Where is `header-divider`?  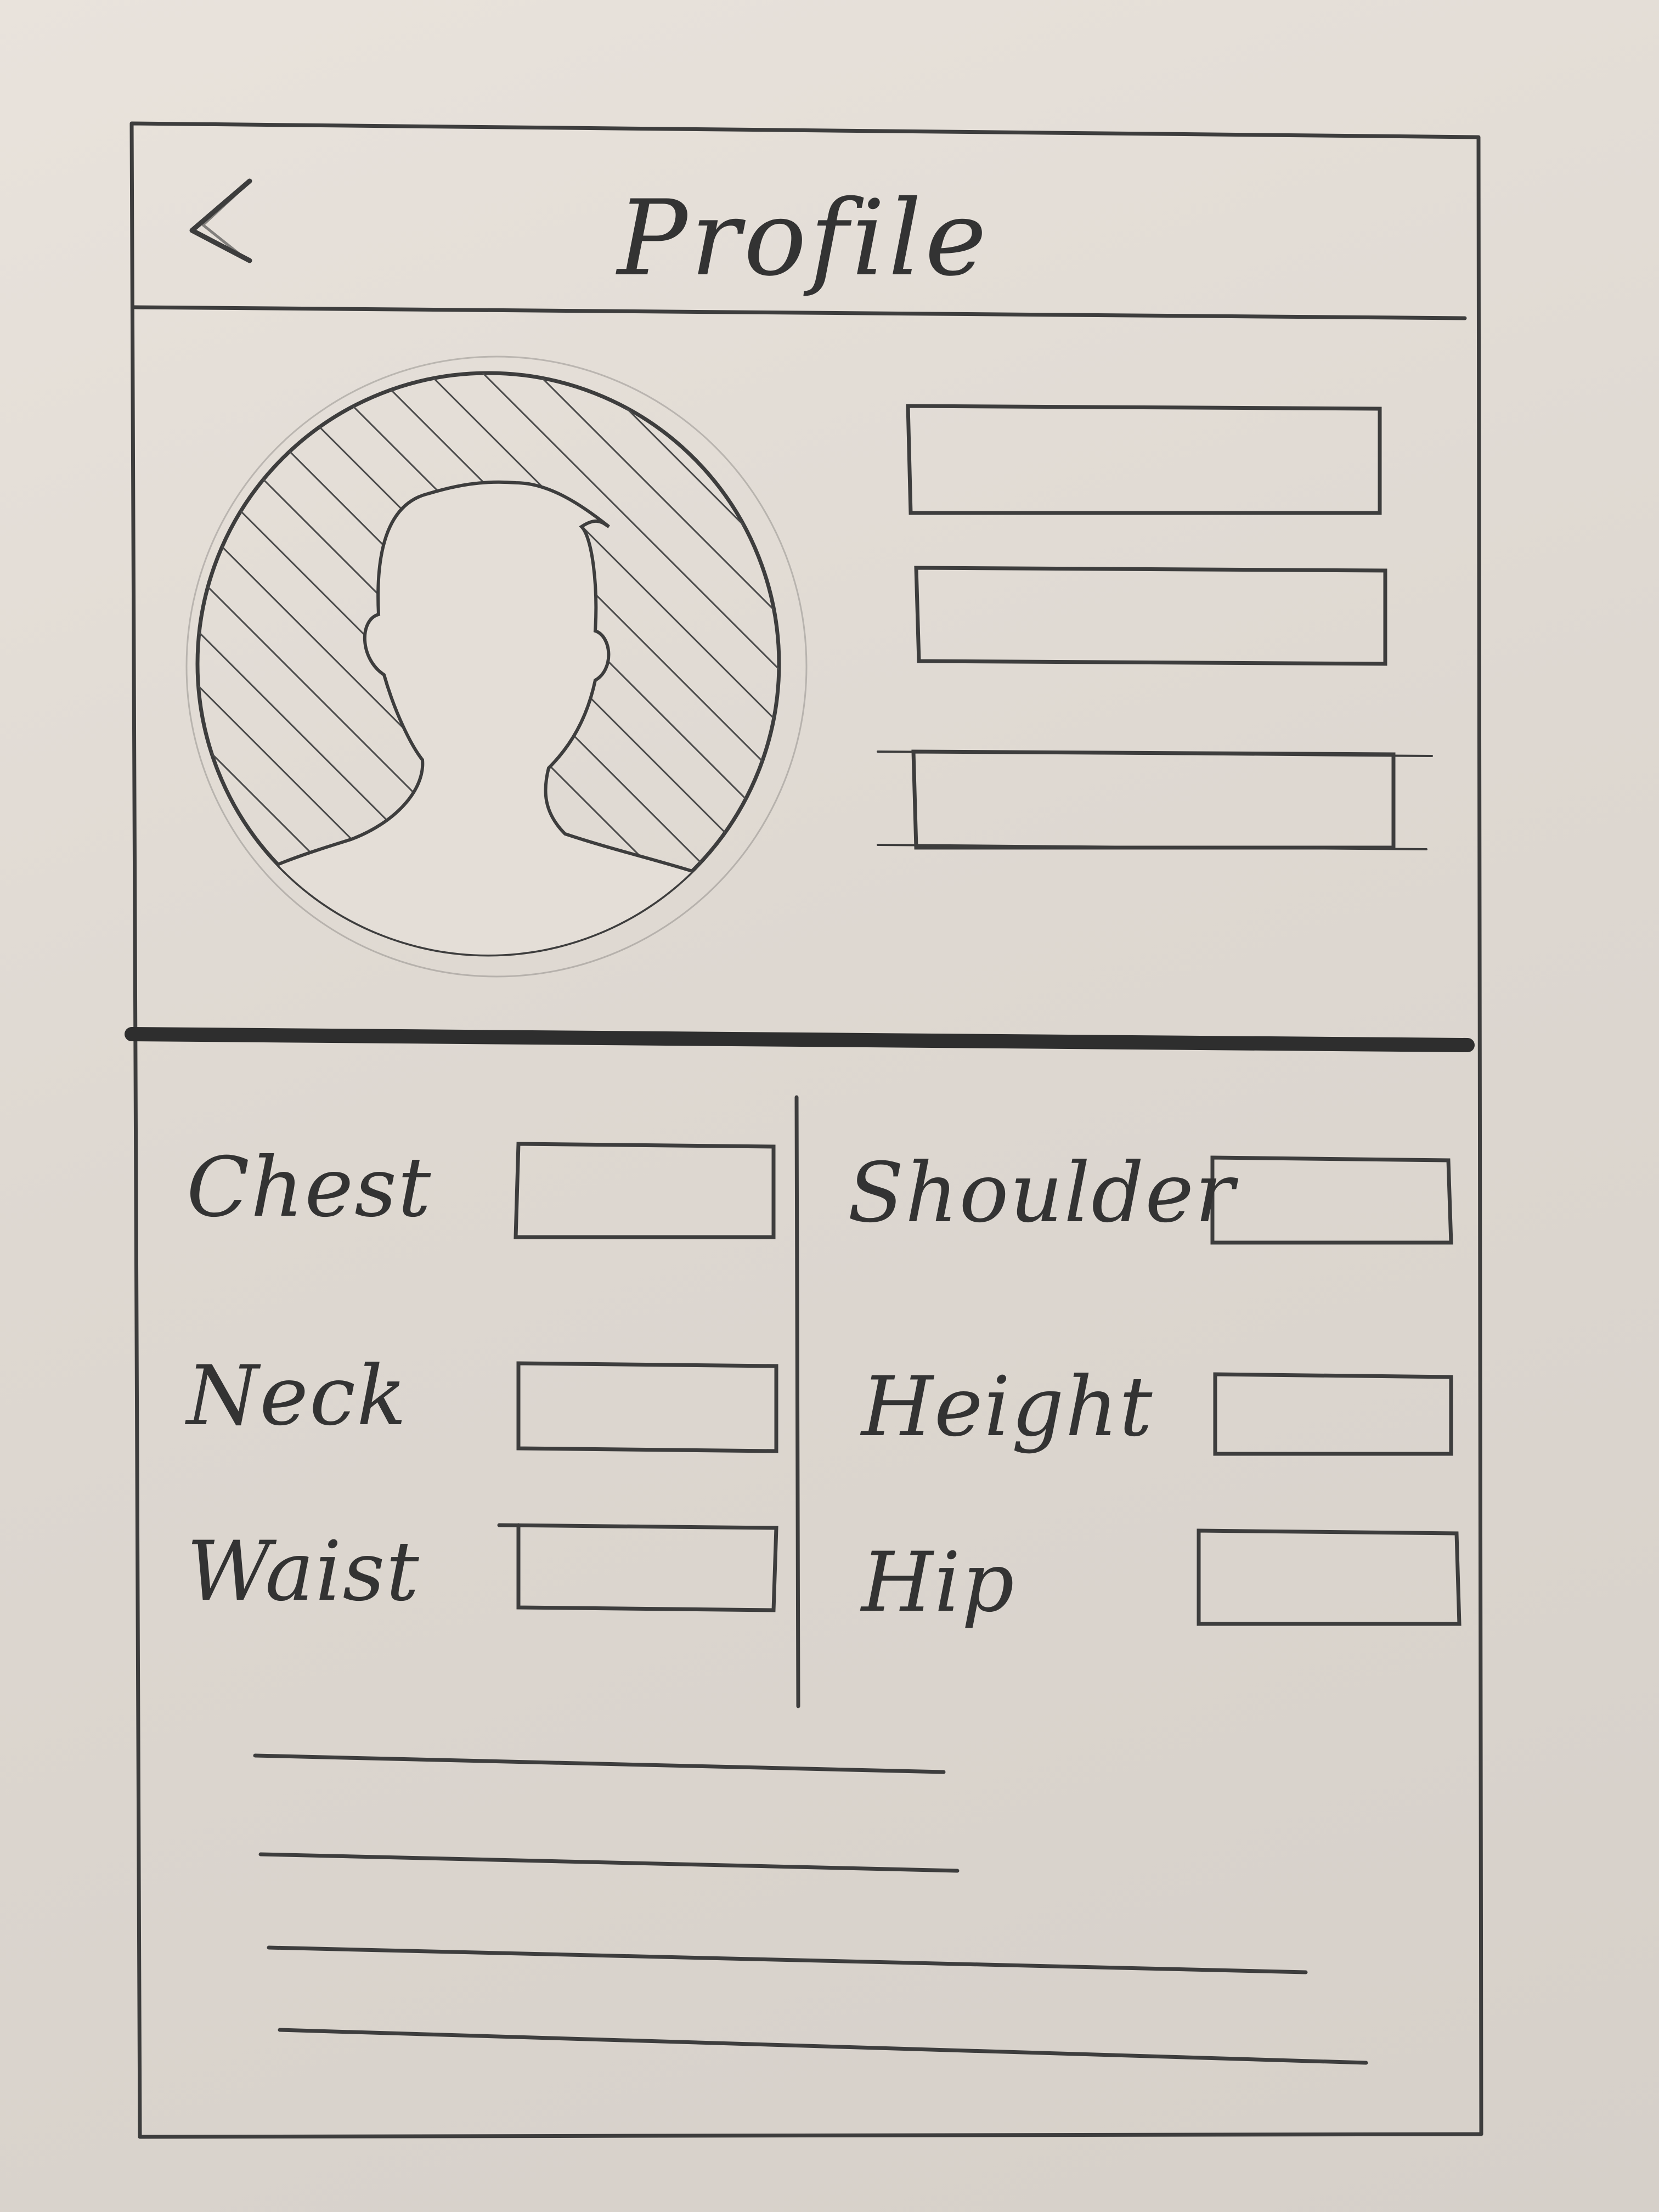
header-divider is located at coordinates (799, 313).